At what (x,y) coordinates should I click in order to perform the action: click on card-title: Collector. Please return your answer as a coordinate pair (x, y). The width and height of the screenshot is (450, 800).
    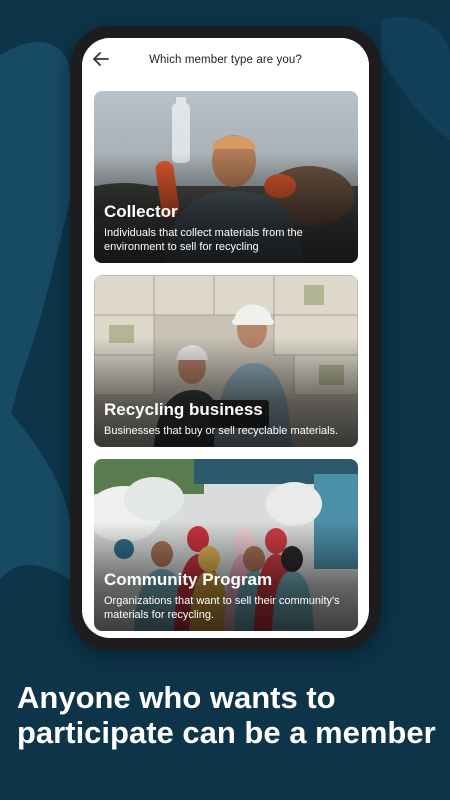
    Looking at the image, I should click on (141, 211).